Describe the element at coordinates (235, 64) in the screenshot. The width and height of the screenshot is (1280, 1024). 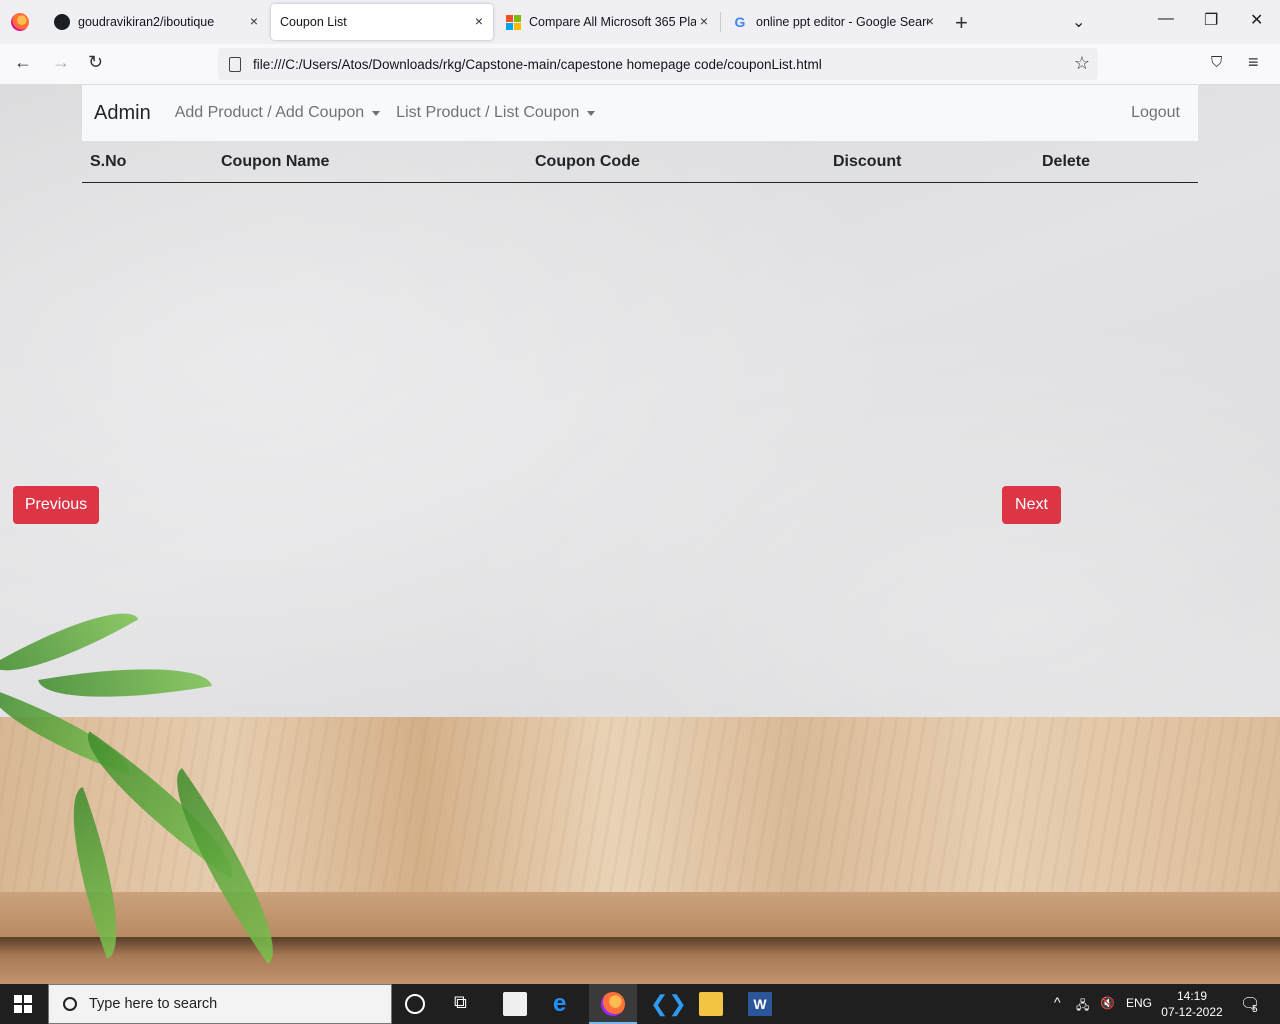
I see `page-icon` at that location.